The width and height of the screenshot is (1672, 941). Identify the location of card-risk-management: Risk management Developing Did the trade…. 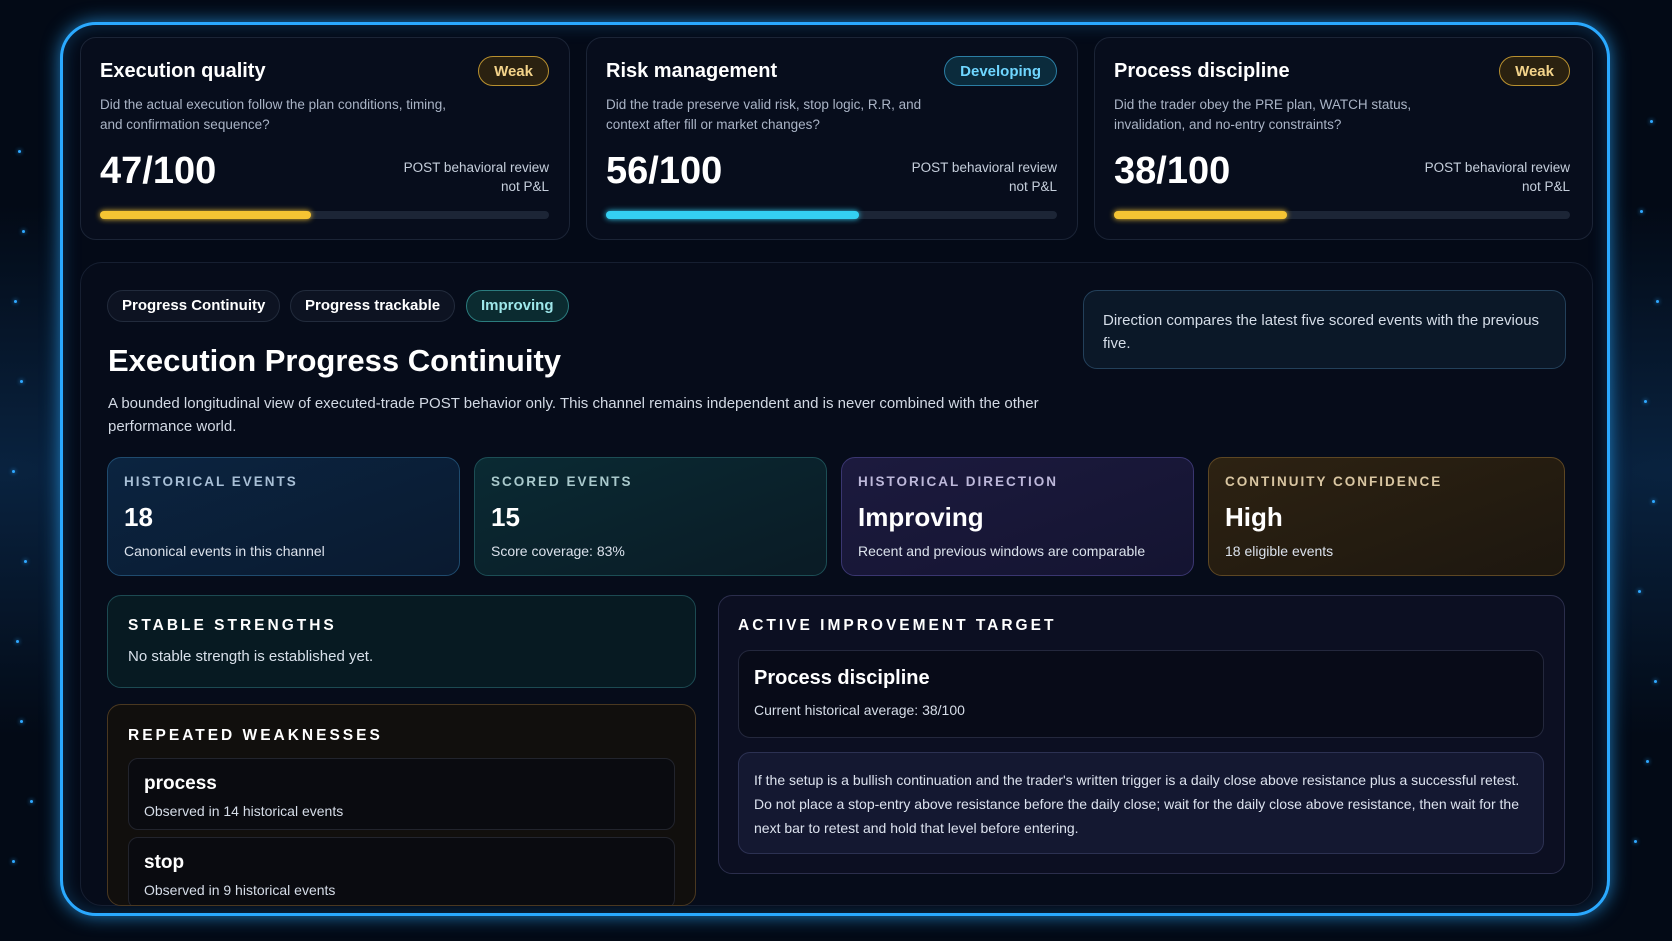
(832, 138).